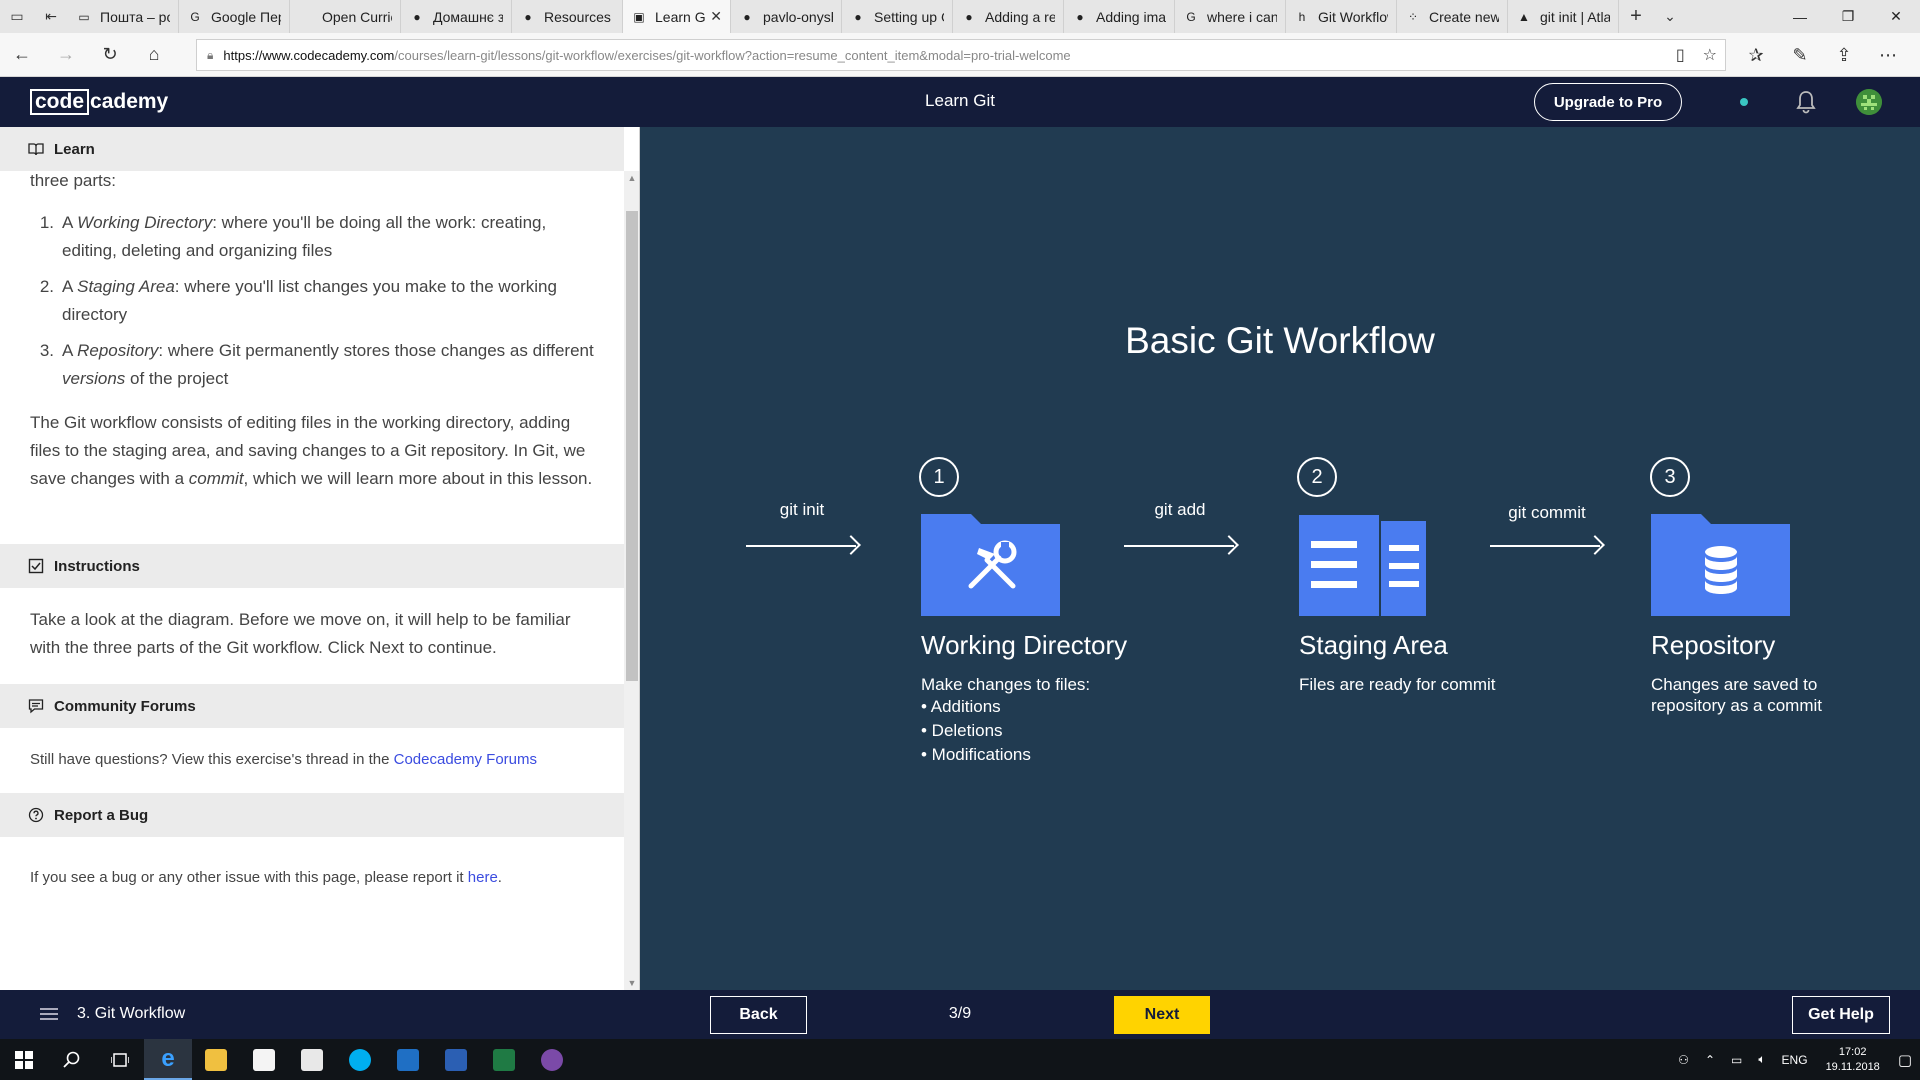  I want to click on store-icon, so click(264, 1059).